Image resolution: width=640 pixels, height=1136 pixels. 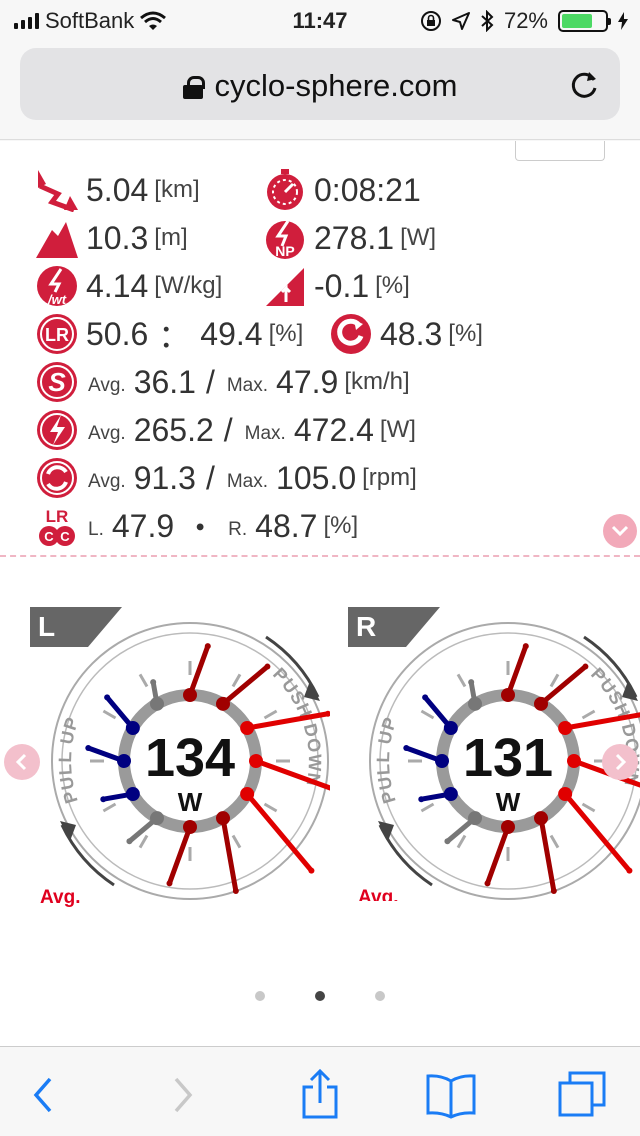 What do you see at coordinates (143, 525) in the screenshot?
I see `lrcc-left-value: 47.9` at bounding box center [143, 525].